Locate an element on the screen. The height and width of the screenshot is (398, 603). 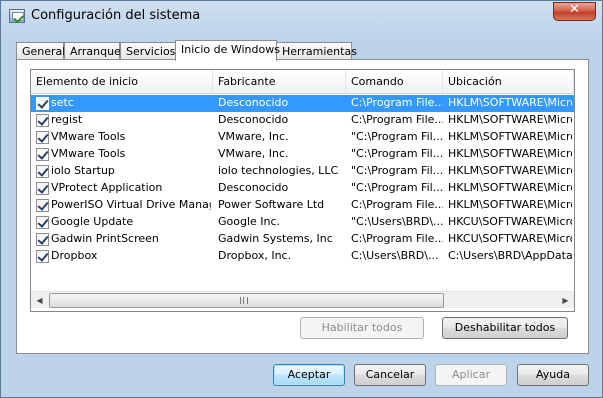
horizontal-scrollbar: ◀ ▶ is located at coordinates (302, 299).